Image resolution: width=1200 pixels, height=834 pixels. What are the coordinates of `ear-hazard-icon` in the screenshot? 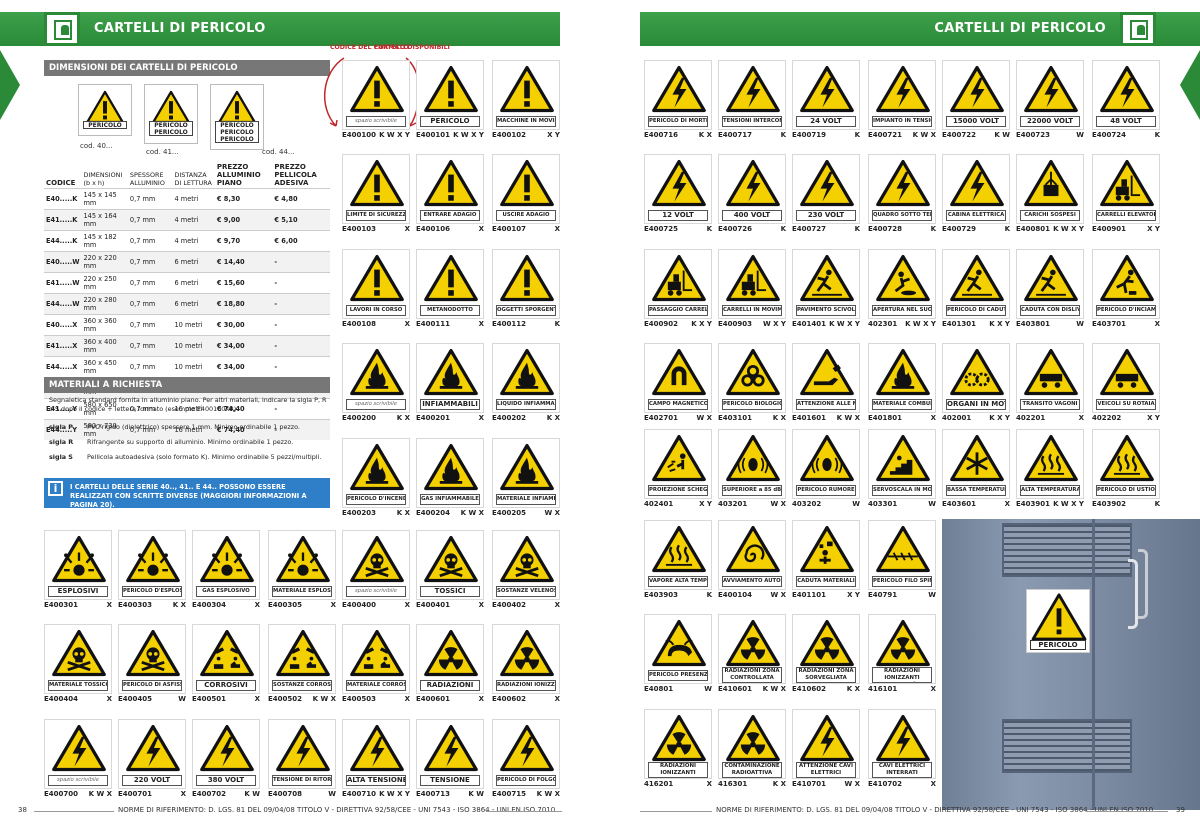 It's located at (753, 458).